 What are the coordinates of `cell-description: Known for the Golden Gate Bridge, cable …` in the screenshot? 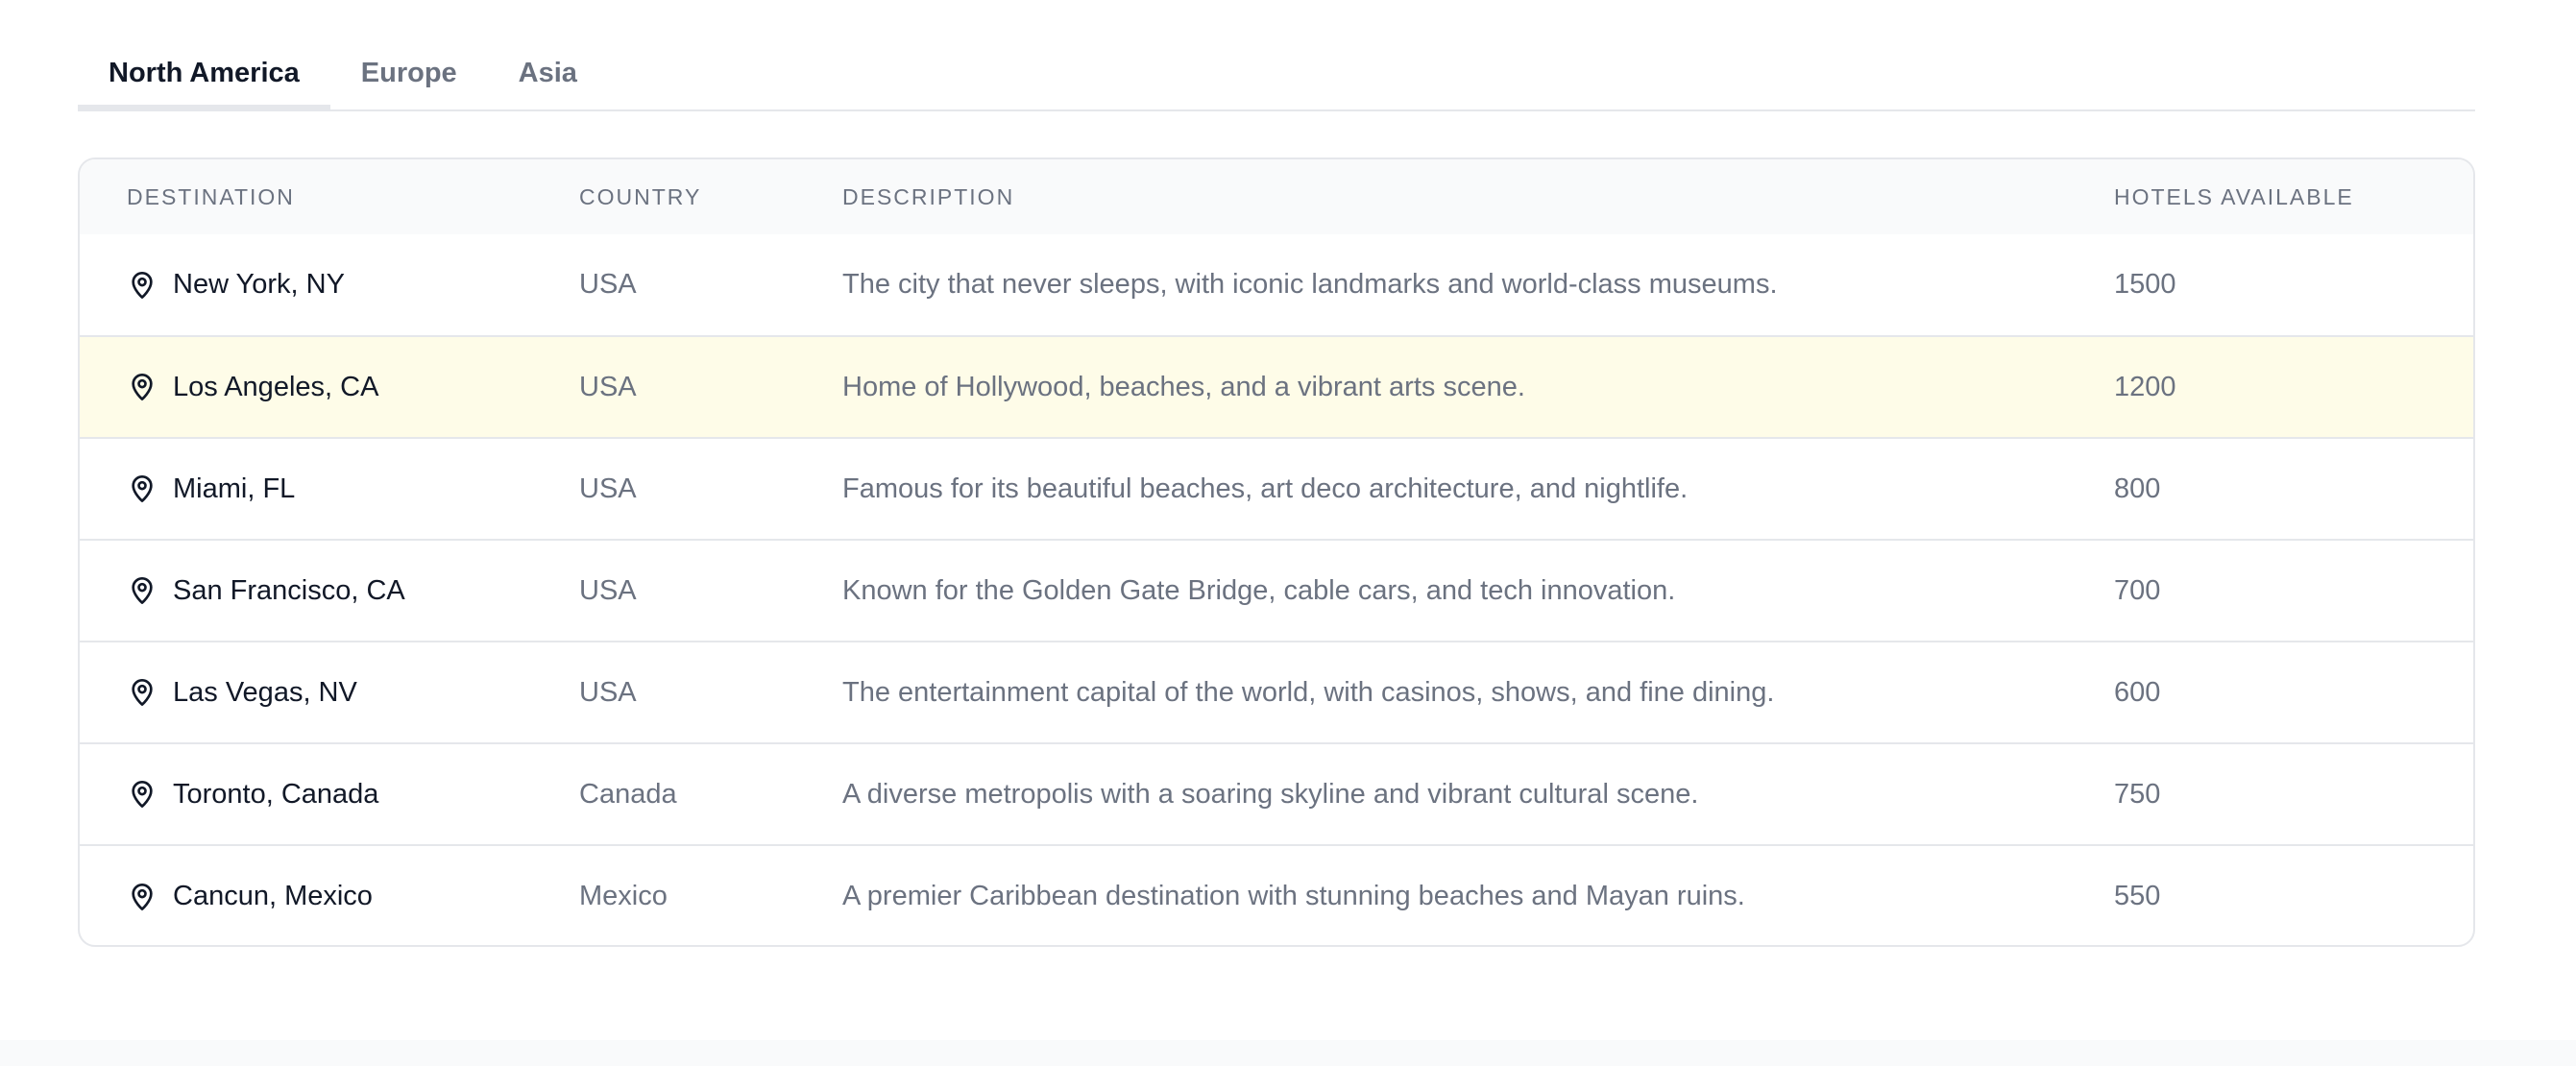 It's located at (1259, 590).